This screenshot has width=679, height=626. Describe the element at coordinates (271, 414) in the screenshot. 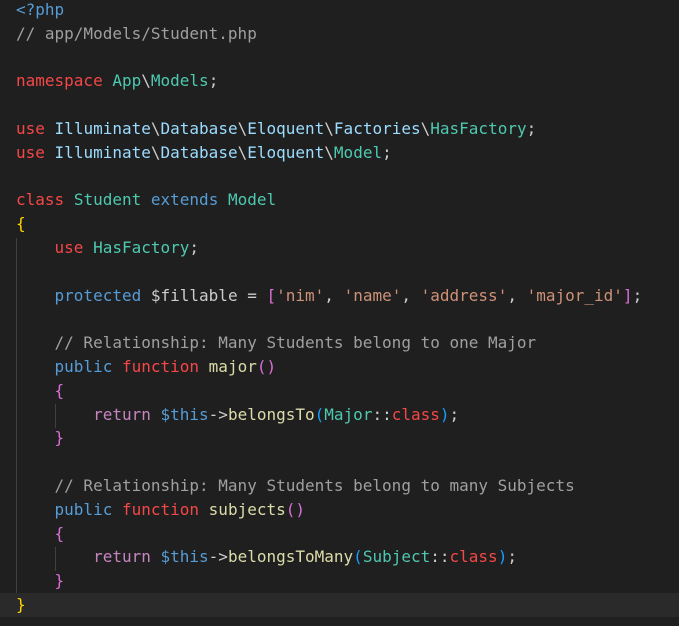

I see `code-token: belongsTo` at that location.